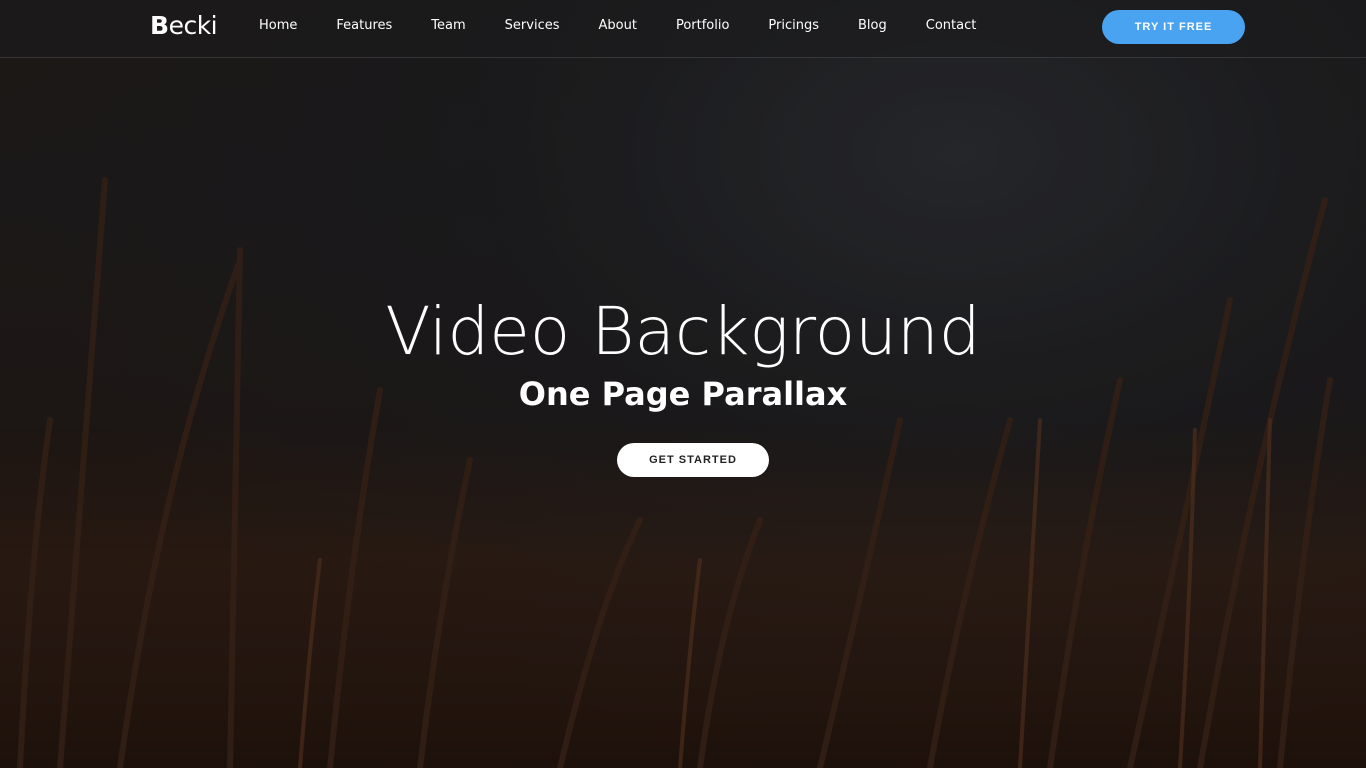 The width and height of the screenshot is (1366, 768). Describe the element at coordinates (364, 25) in the screenshot. I see `nav-item-features: Features` at that location.